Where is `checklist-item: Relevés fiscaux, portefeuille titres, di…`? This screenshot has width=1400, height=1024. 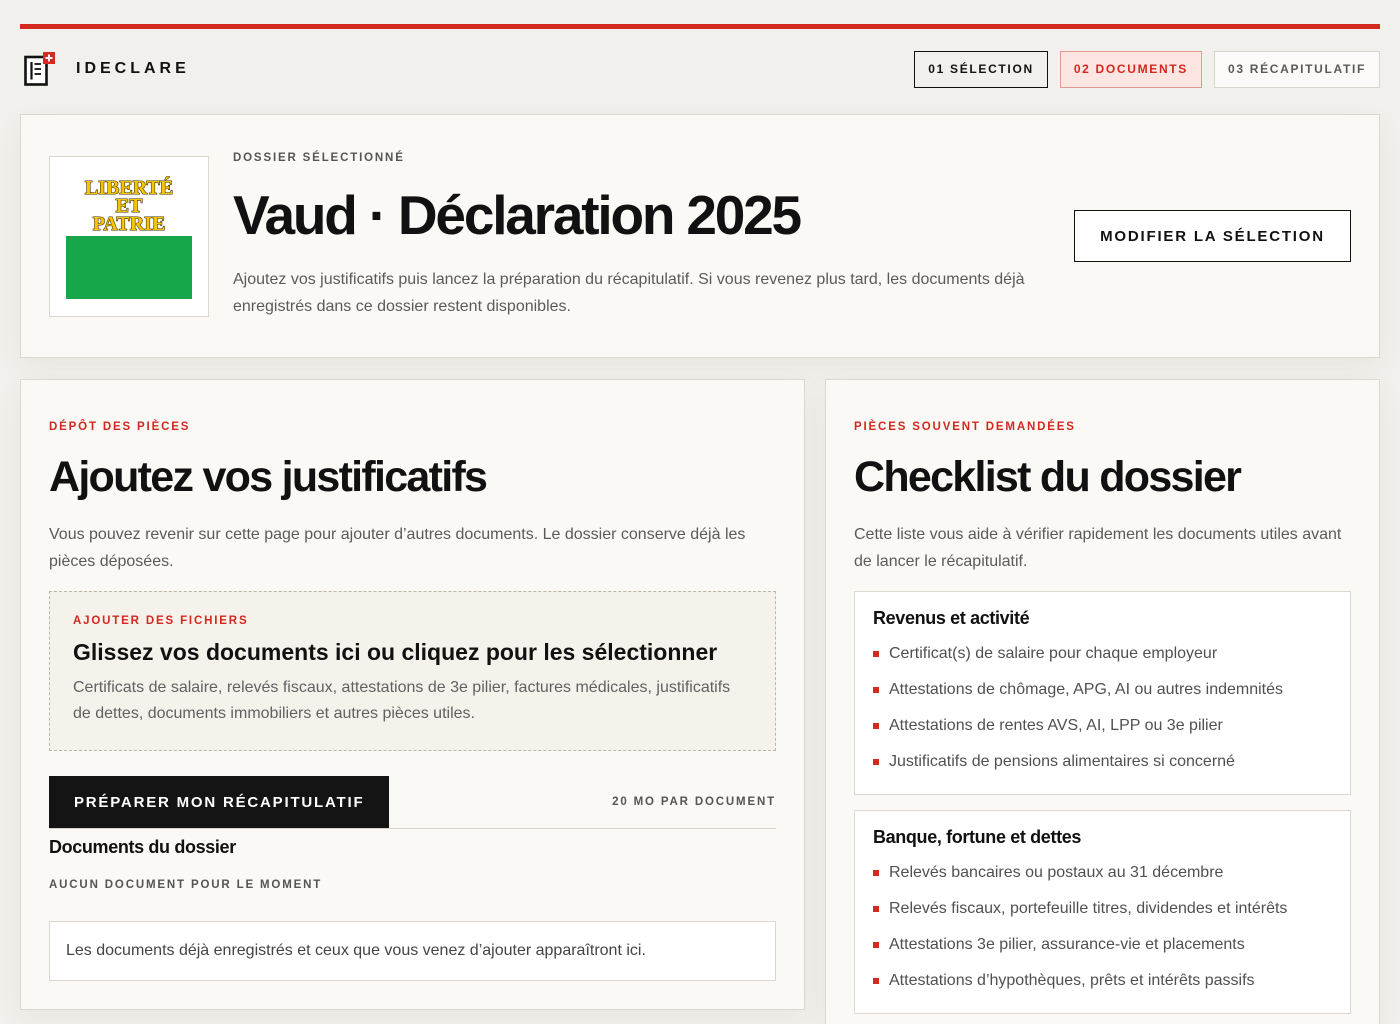 checklist-item: Relevés fiscaux, portefeuille titres, di… is located at coordinates (1102, 909).